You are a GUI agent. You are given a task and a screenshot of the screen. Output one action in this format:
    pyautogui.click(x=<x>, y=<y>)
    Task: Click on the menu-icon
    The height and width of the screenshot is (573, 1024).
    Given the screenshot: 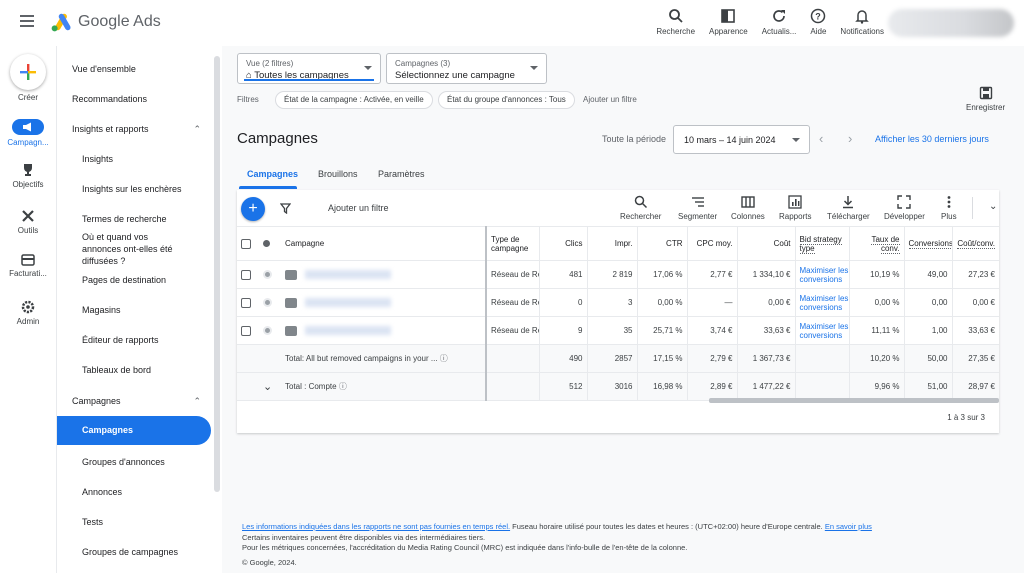 What is the action you would take?
    pyautogui.click(x=27, y=21)
    